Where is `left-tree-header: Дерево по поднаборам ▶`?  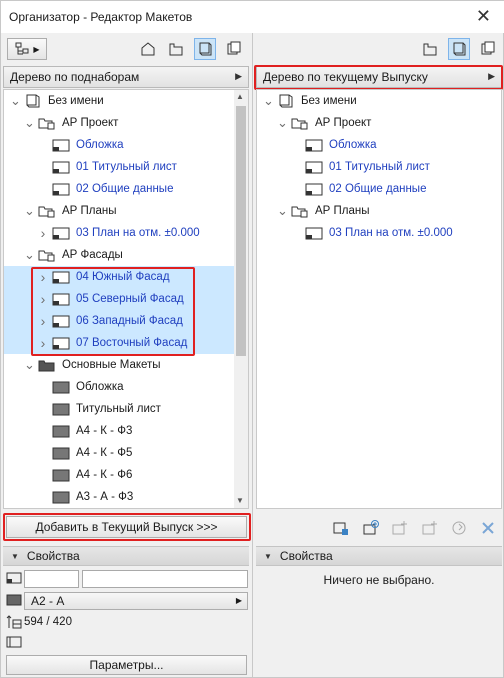 left-tree-header: Дерево по поднаборам ▶ is located at coordinates (126, 77).